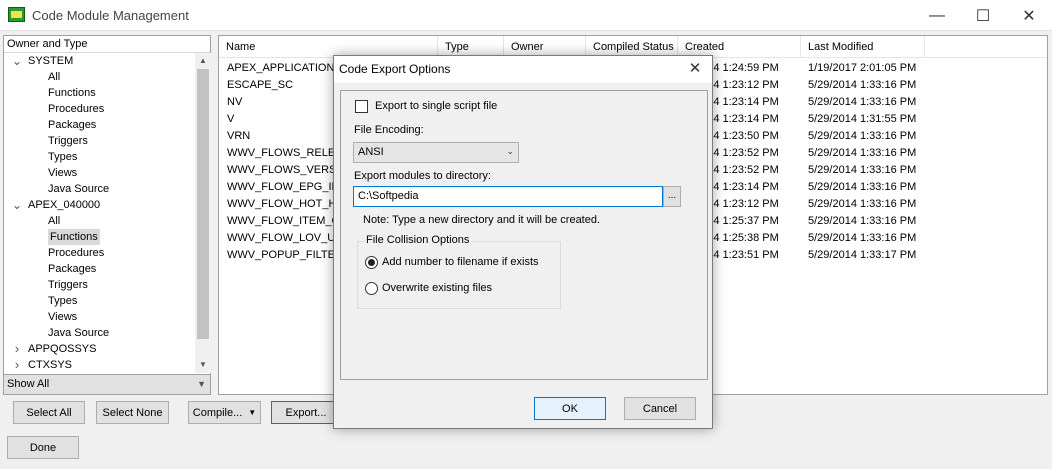 The image size is (1052, 469). I want to click on single-script-label: Export to single script file, so click(436, 106).